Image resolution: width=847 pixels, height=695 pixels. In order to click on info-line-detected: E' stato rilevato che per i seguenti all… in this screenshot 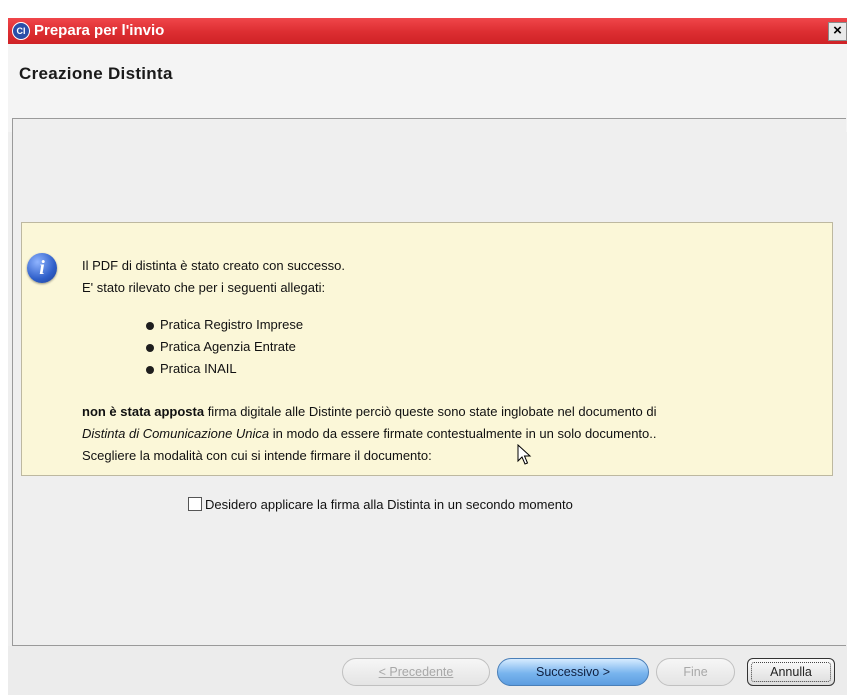, I will do `click(204, 287)`.